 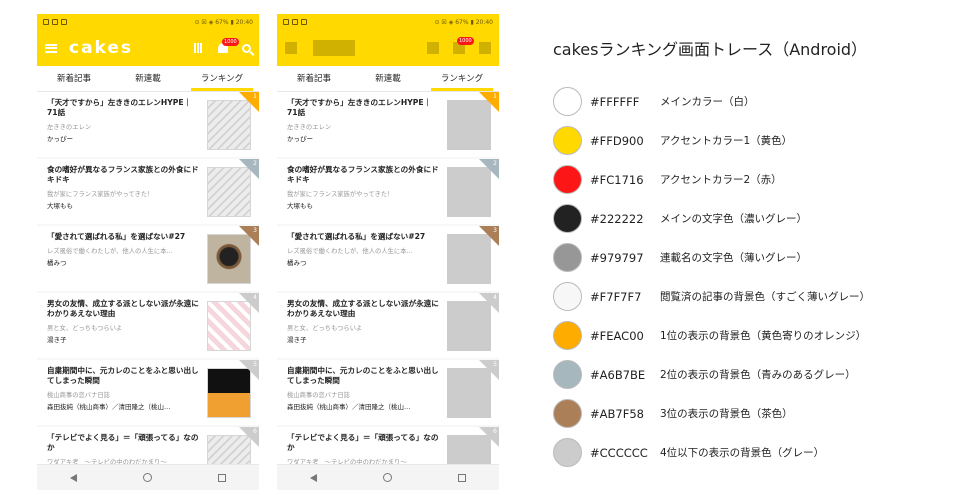 I want to click on search-icon, so click(x=246, y=48).